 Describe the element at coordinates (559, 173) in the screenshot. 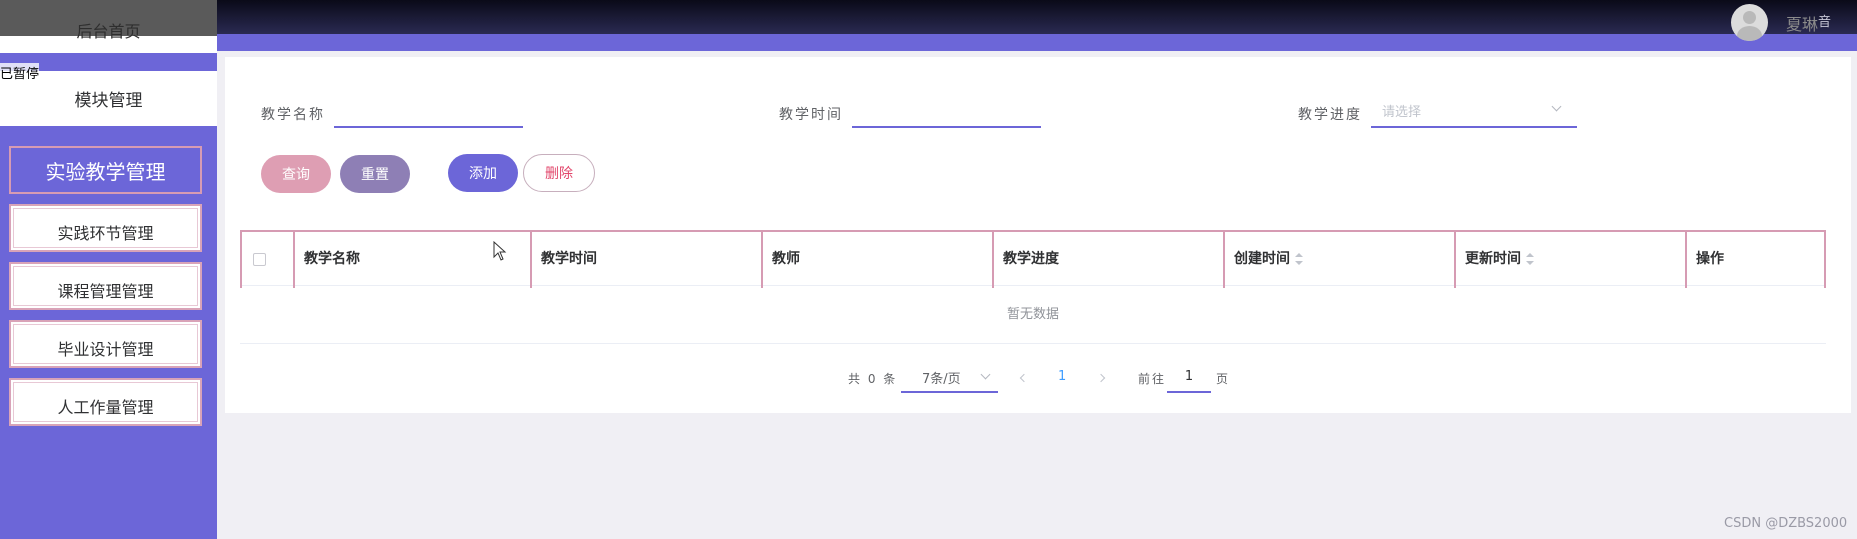

I see `delete-button: 删除` at that location.